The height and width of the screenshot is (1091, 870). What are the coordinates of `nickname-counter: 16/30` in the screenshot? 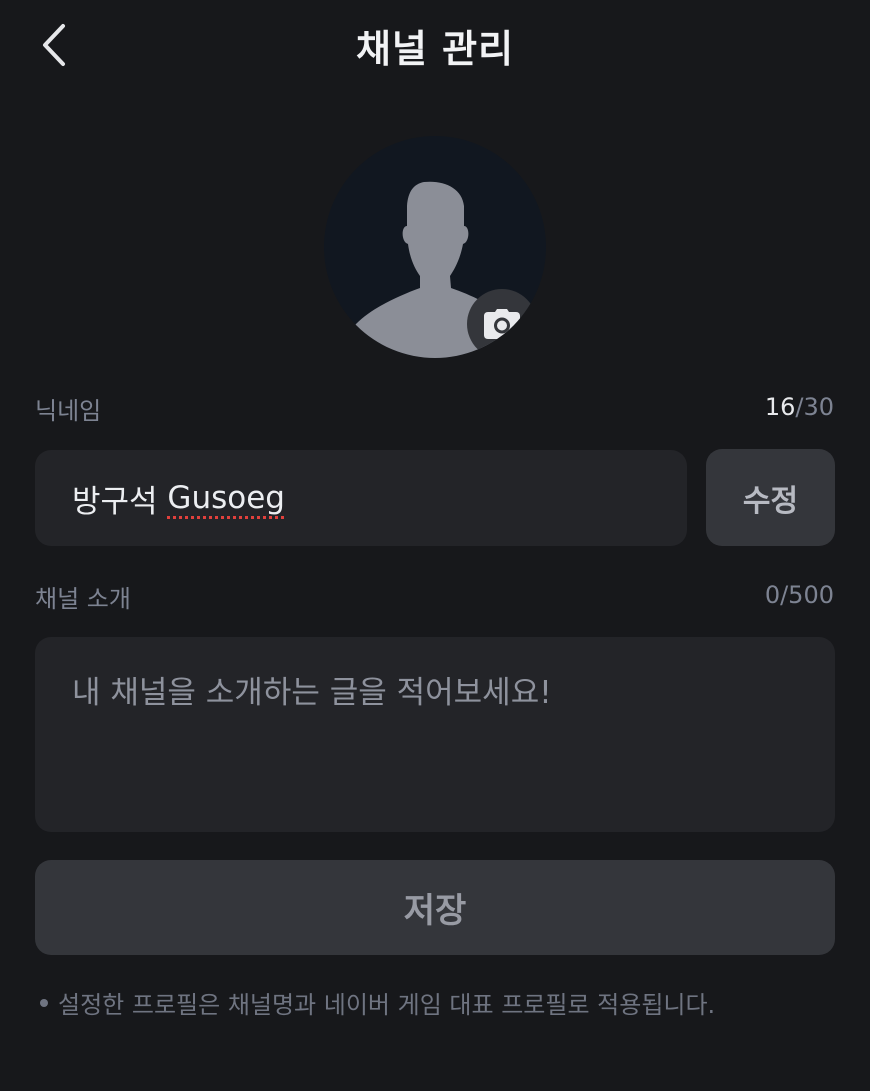 It's located at (799, 407).